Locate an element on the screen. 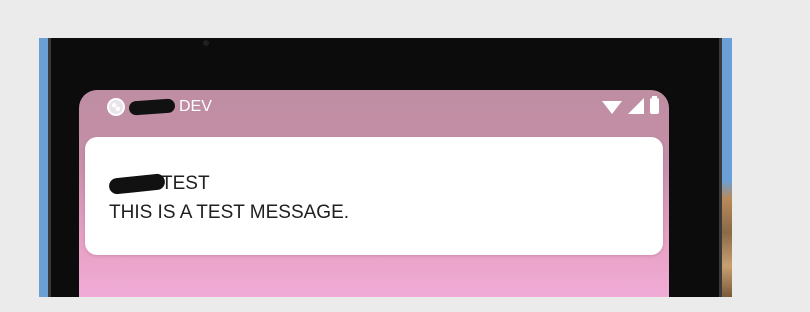  signal-icon is located at coordinates (636, 106).